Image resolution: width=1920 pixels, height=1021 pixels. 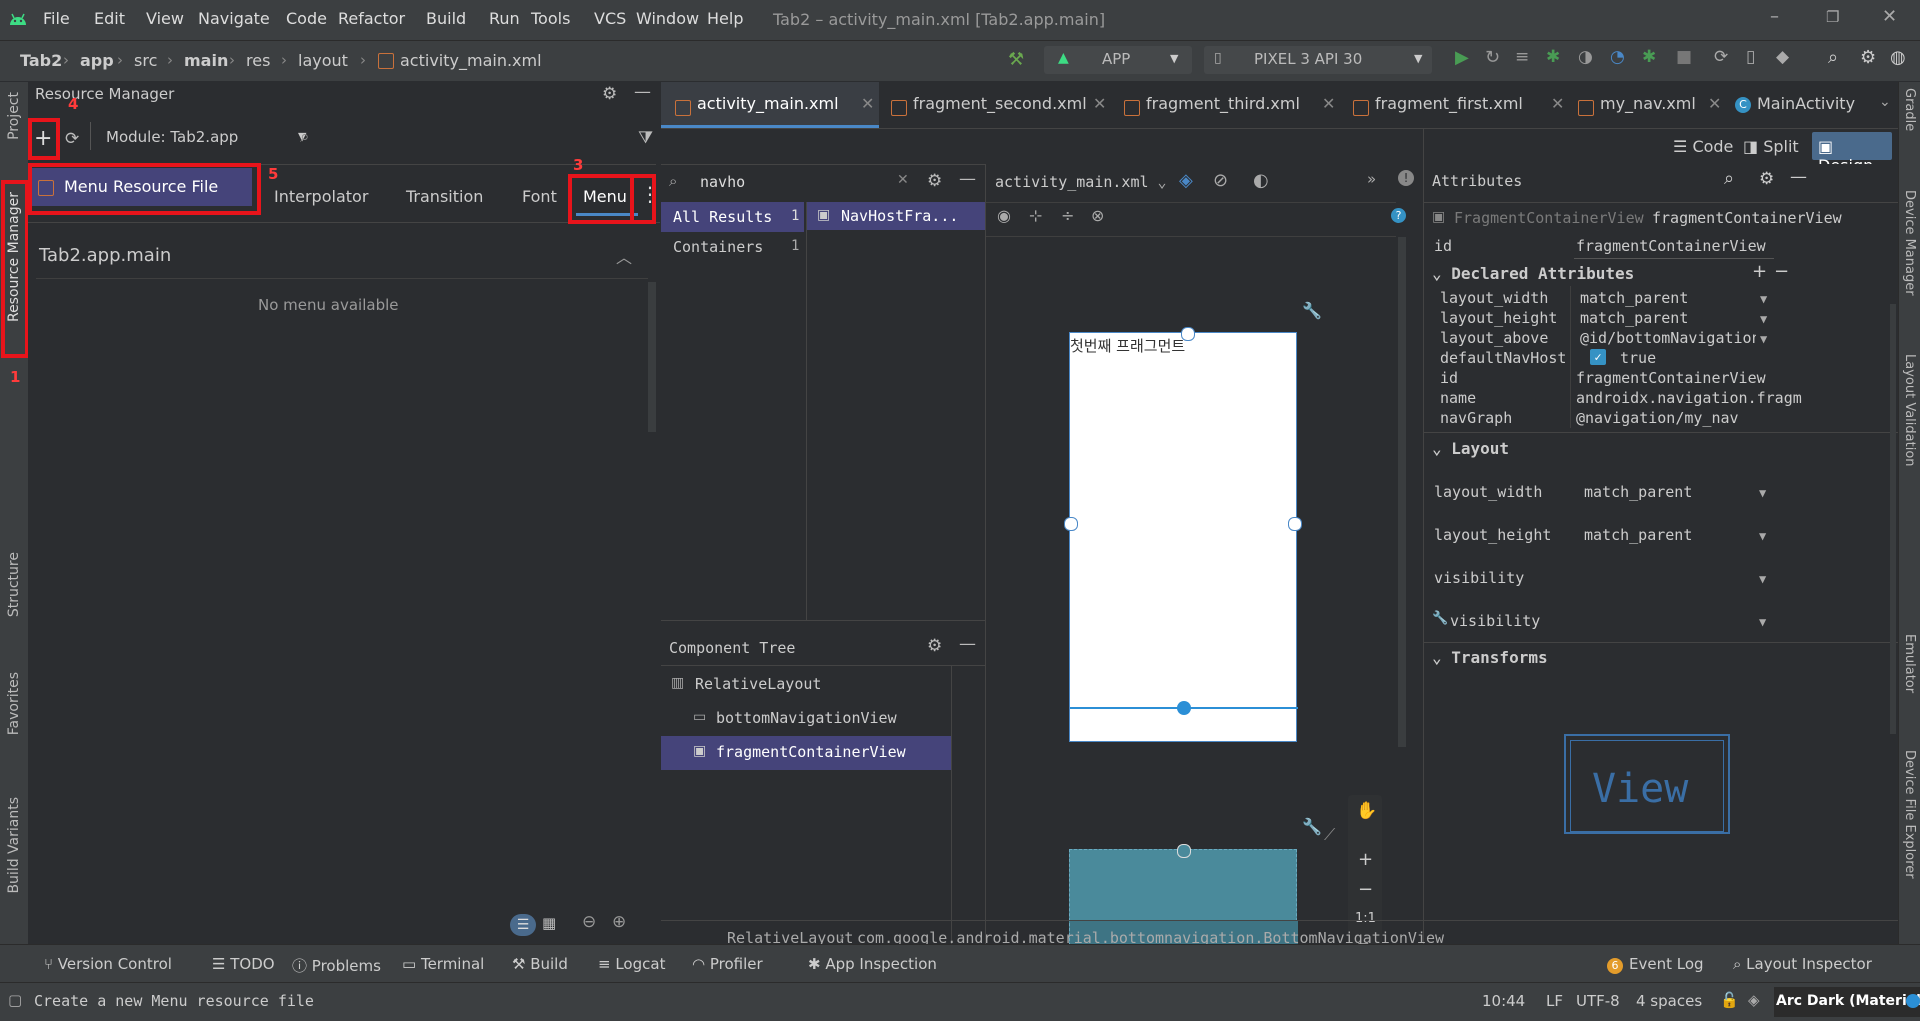 I want to click on profile-icon: ◔, so click(x=1617, y=57).